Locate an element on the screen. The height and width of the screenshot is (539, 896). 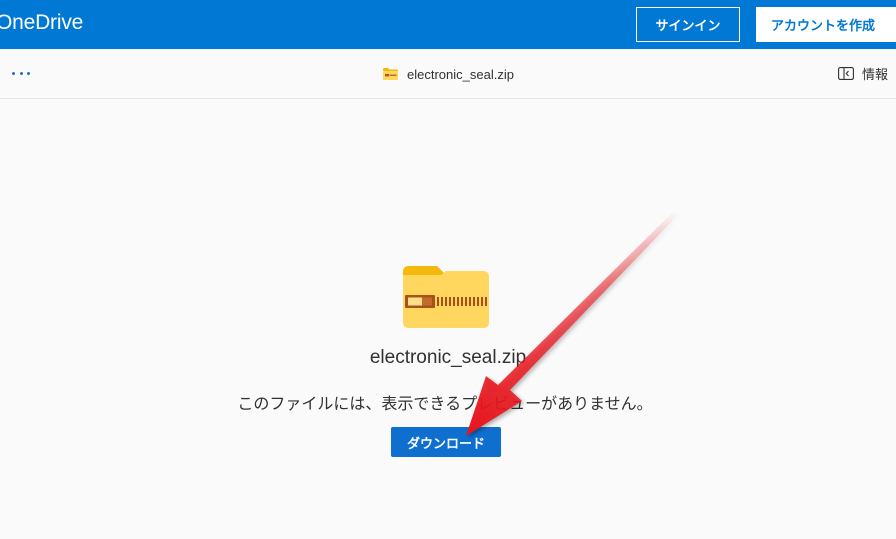
no-preview-message: このファイルには、表示できるプレビューがありません。 is located at coordinates (445, 404).